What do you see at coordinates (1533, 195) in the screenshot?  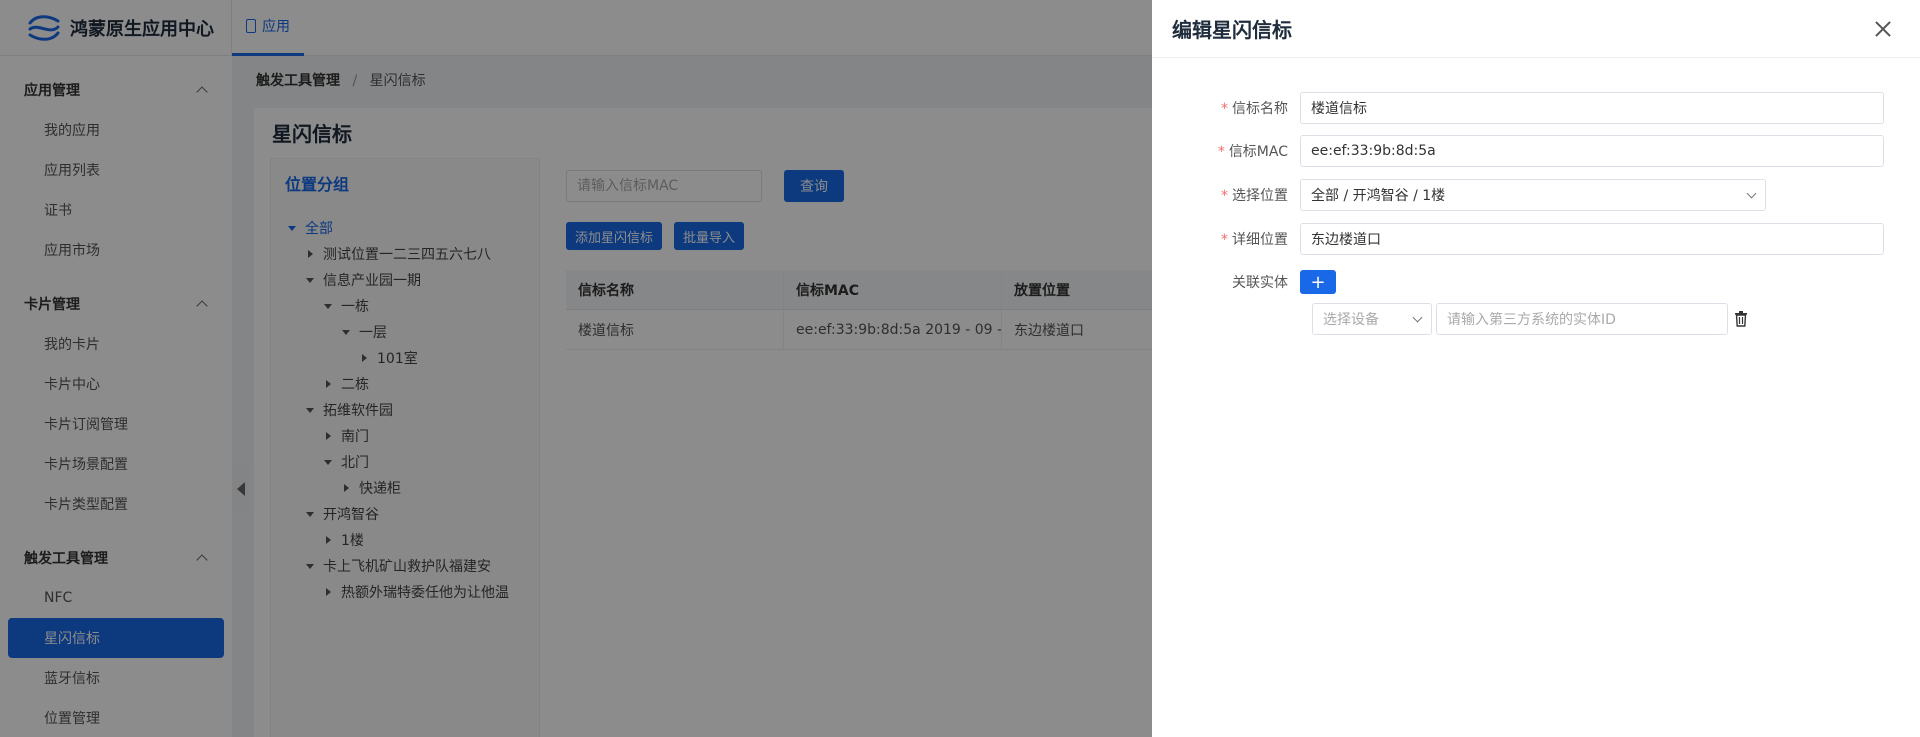 I see `location-select: 全部 / 开鸿智谷 / 1楼` at bounding box center [1533, 195].